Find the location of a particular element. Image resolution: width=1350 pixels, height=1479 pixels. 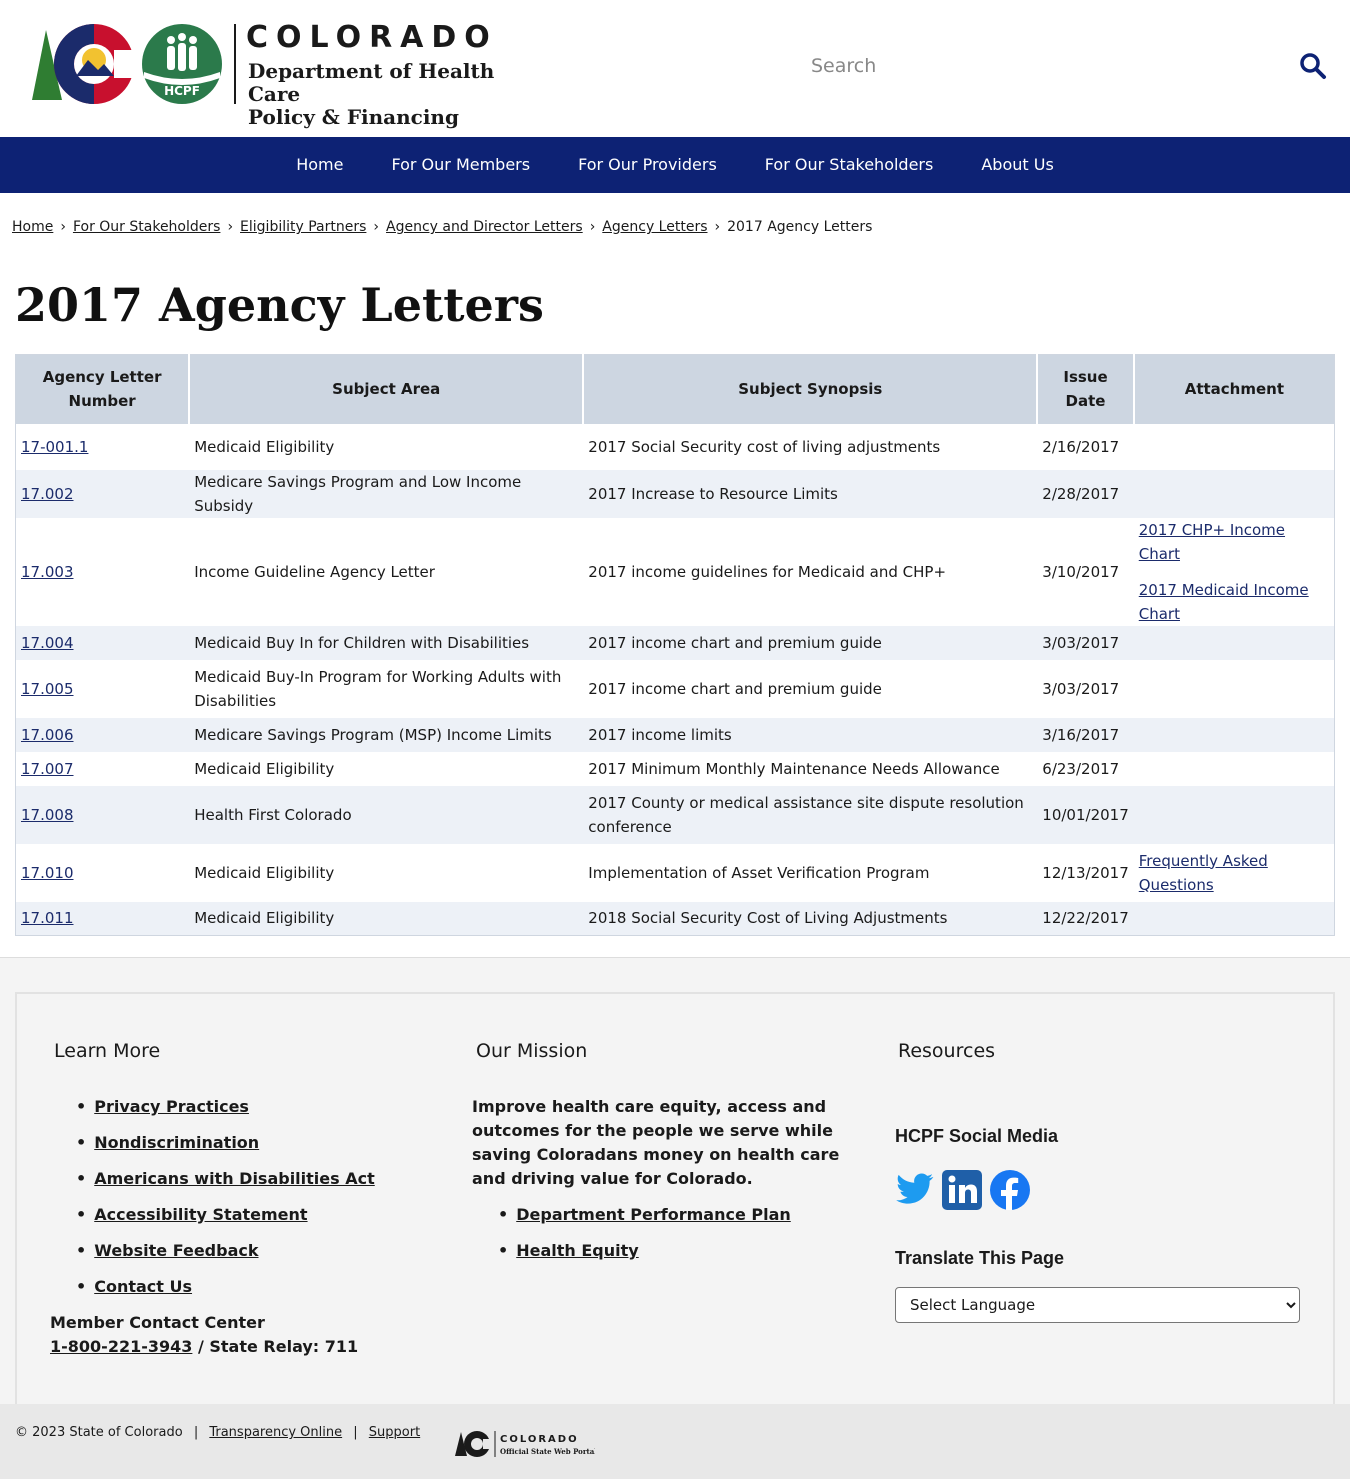

copyright: © 2023 State of Colorado is located at coordinates (99, 1432).